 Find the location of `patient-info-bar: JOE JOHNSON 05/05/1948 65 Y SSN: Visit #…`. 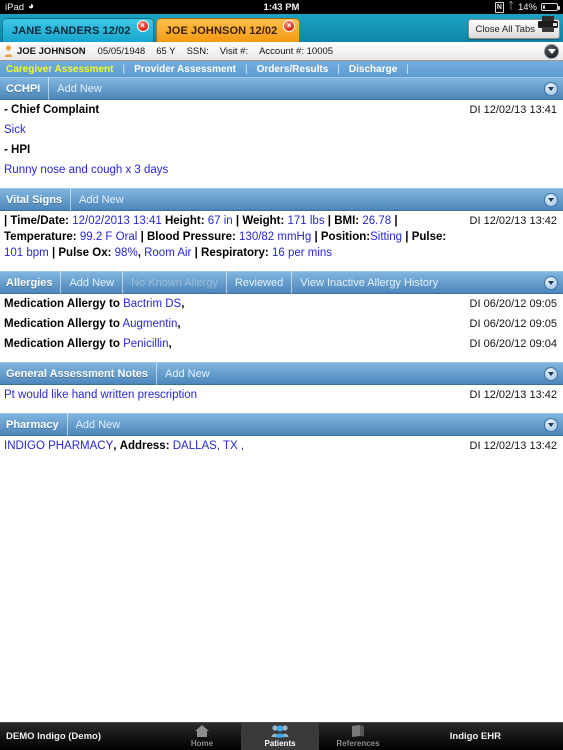

patient-info-bar: JOE JOHNSON 05/05/1948 65 Y SSN: Visit #… is located at coordinates (281, 51).